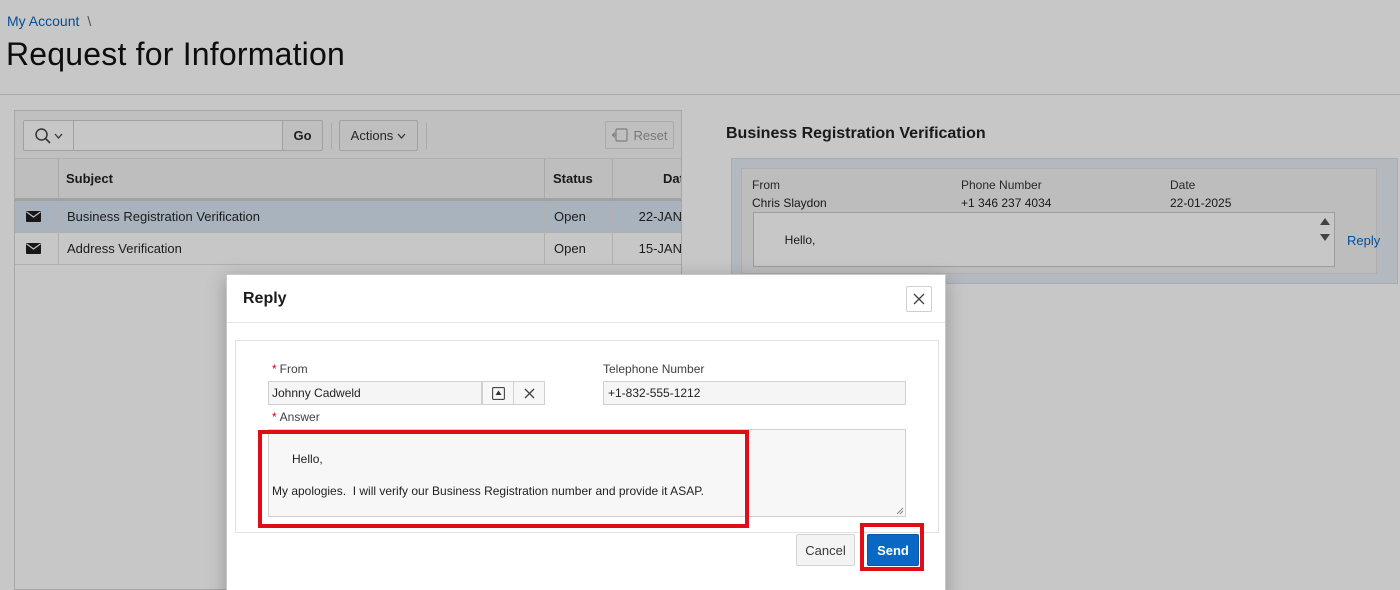  What do you see at coordinates (293, 369) in the screenshot?
I see `from-field-label-text: From` at bounding box center [293, 369].